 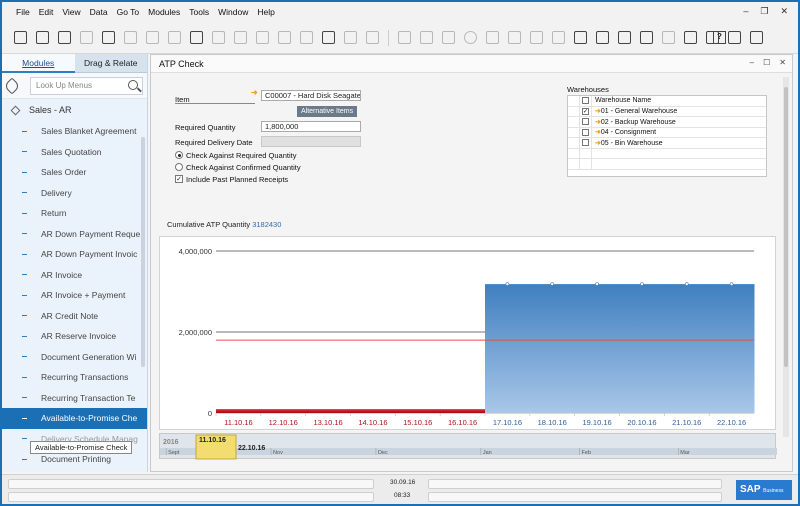 What do you see at coordinates (42, 37) in the screenshot?
I see `print-icon` at bounding box center [42, 37].